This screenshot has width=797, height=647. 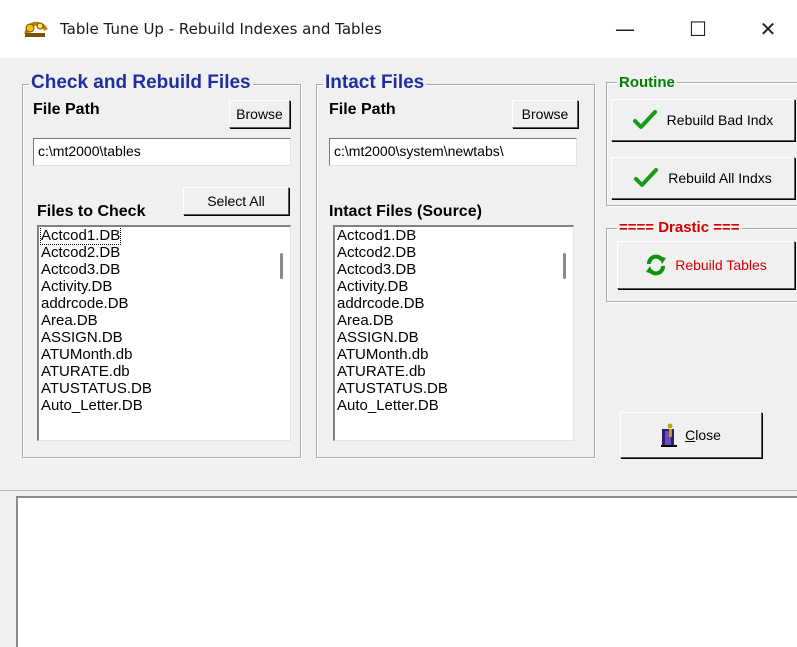 I want to click on intact-file-path-label: File Path, so click(x=362, y=109).